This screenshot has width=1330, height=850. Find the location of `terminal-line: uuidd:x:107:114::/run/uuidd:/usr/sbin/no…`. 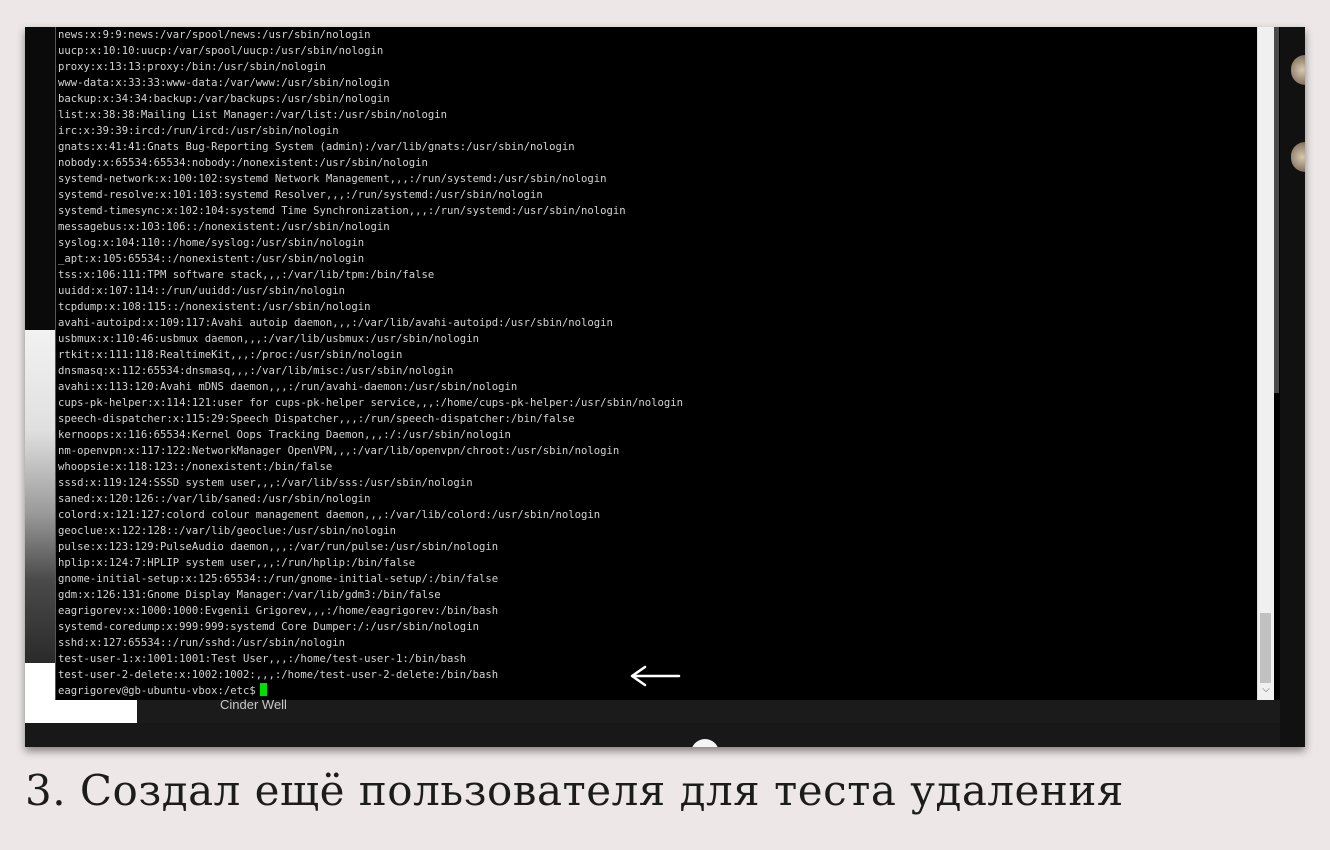

terminal-line: uuidd:x:107:114::/run/uuidd:/usr/sbin/no… is located at coordinates (202, 291).